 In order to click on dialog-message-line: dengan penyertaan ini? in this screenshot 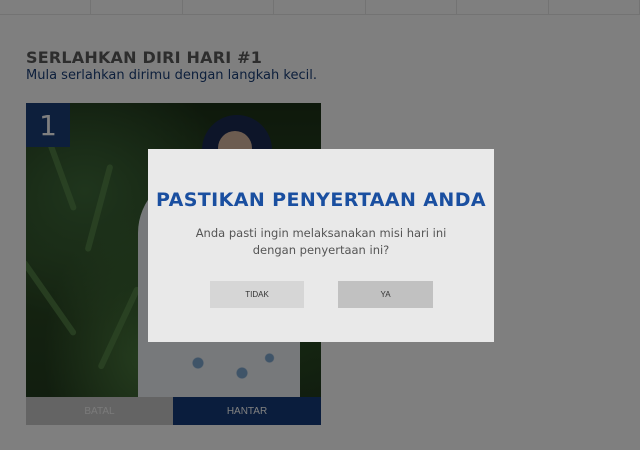, I will do `click(321, 250)`.